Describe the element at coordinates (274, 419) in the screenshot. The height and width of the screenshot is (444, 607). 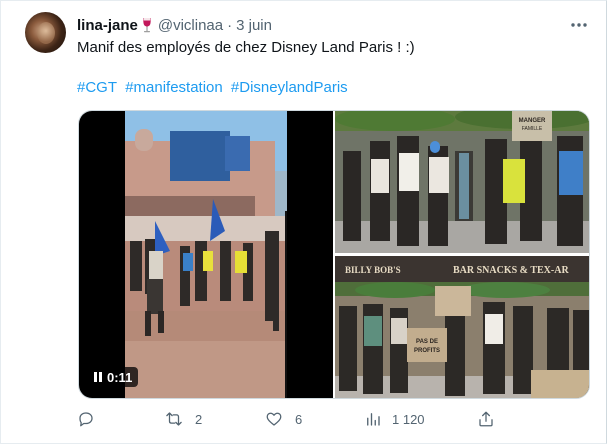
I see `heart-icon` at that location.